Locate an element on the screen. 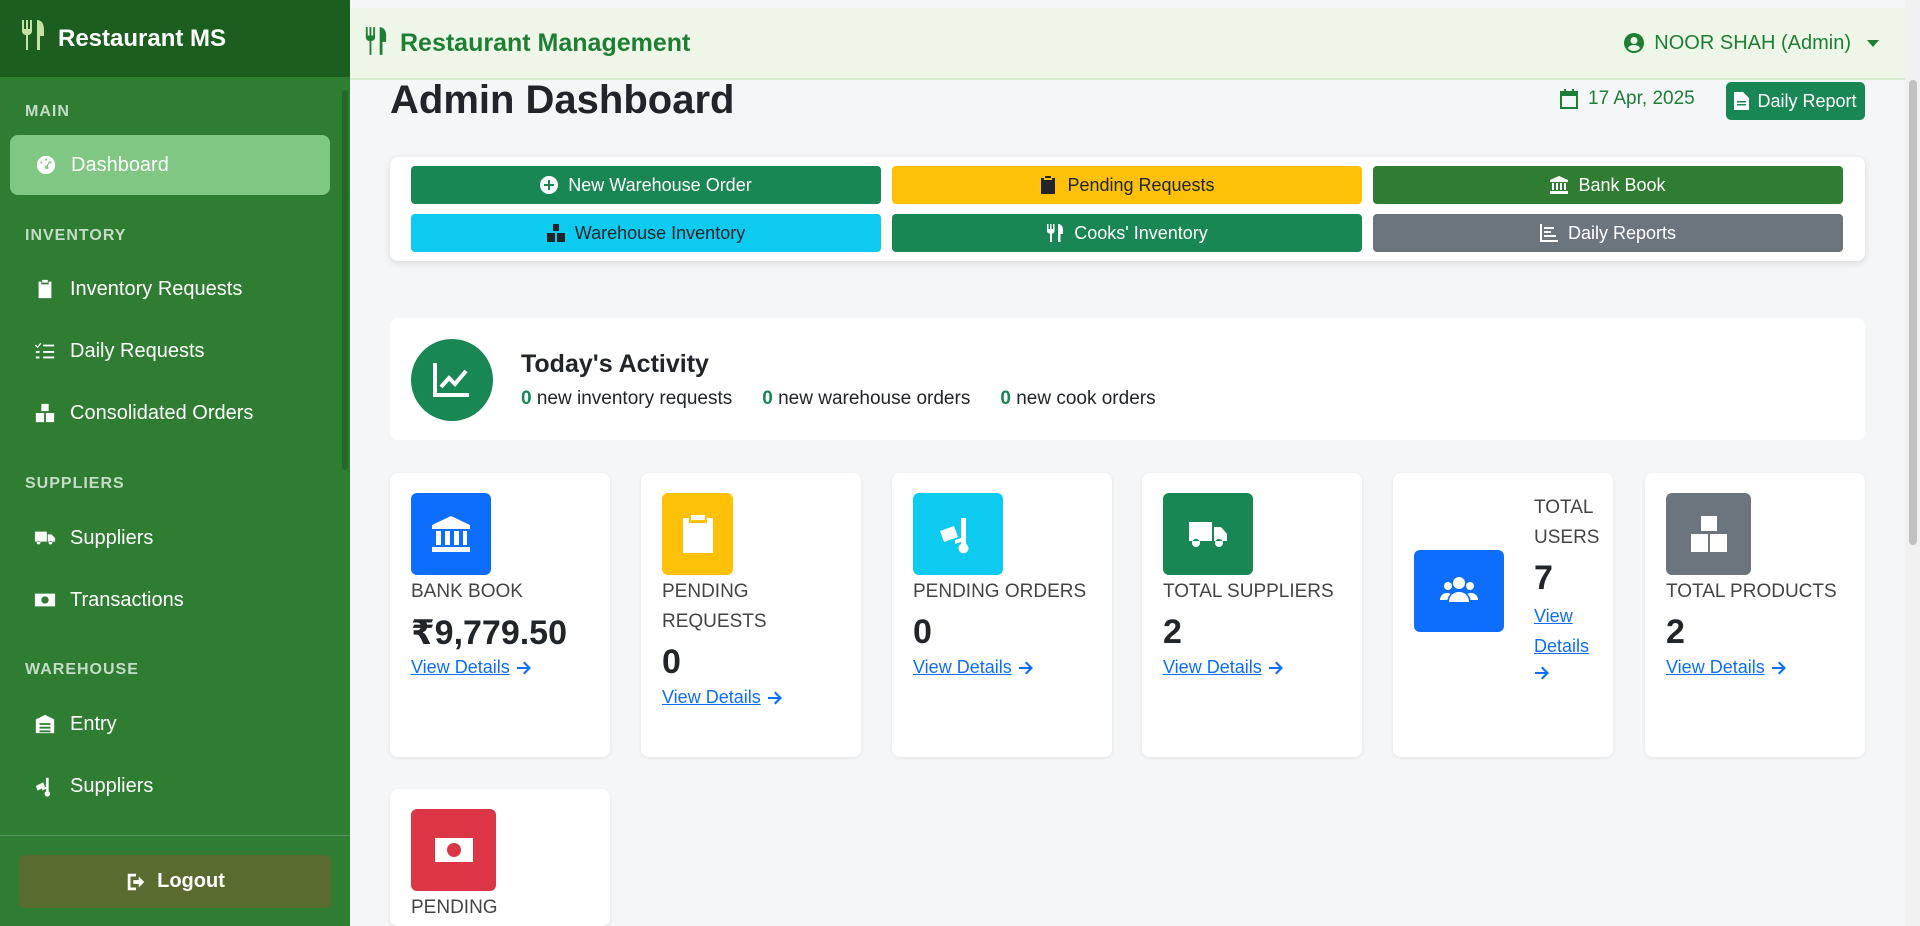  activity-inventory-requests: 0 new inventory requests is located at coordinates (627, 398).